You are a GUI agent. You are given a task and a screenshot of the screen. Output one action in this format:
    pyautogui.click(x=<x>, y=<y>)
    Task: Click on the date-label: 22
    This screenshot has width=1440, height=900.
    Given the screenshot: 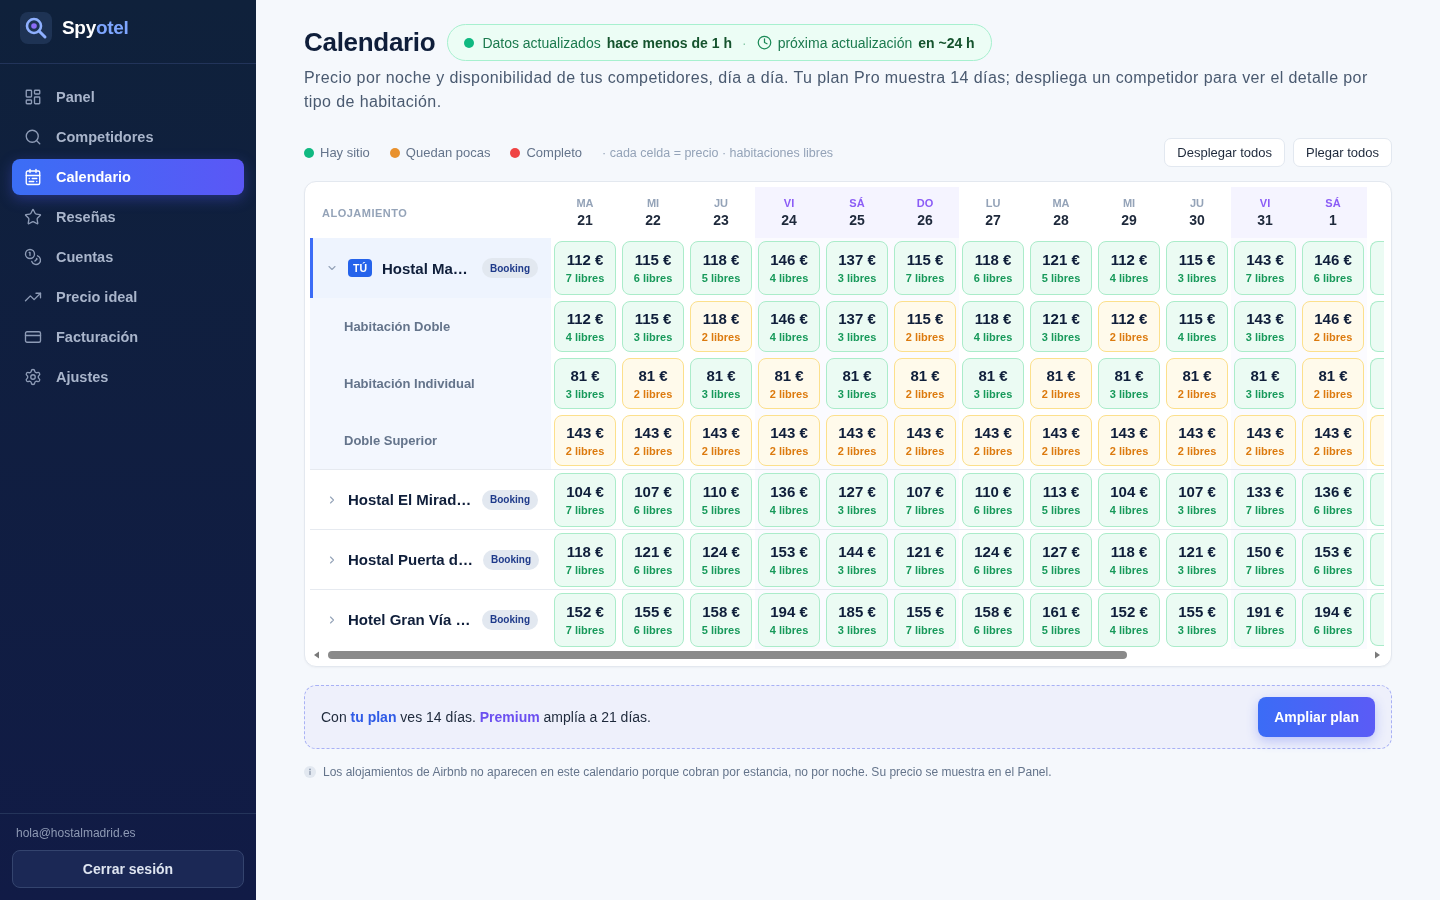 What is the action you would take?
    pyautogui.click(x=653, y=220)
    